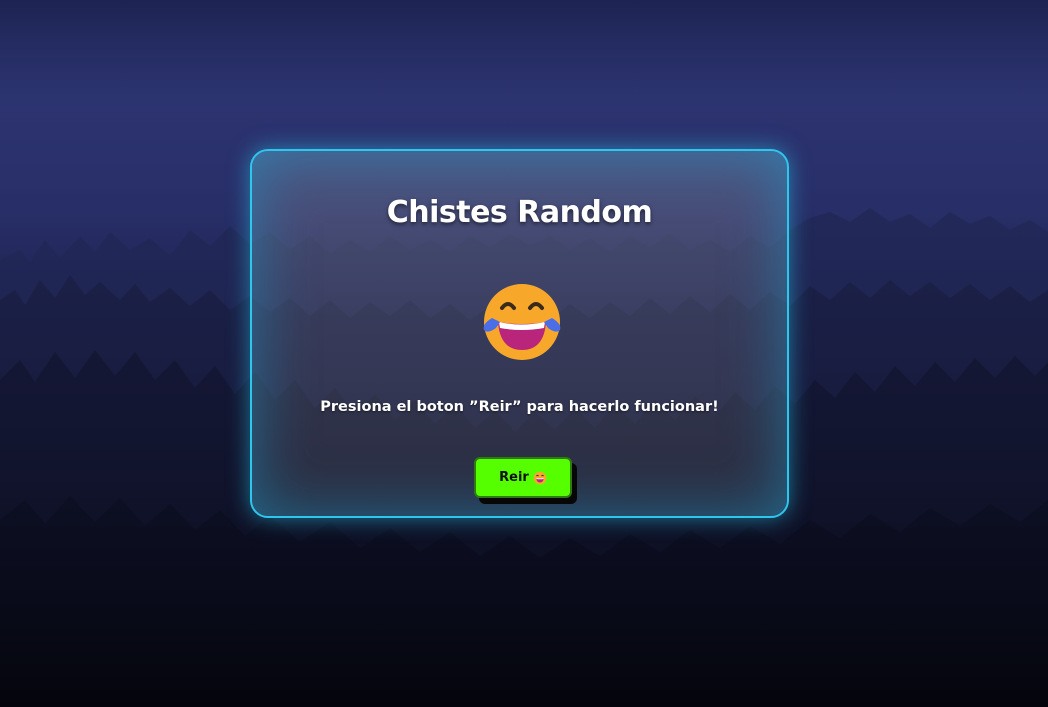 This screenshot has height=707, width=1048. What do you see at coordinates (519, 212) in the screenshot?
I see `card-title: Chistes Random` at bounding box center [519, 212].